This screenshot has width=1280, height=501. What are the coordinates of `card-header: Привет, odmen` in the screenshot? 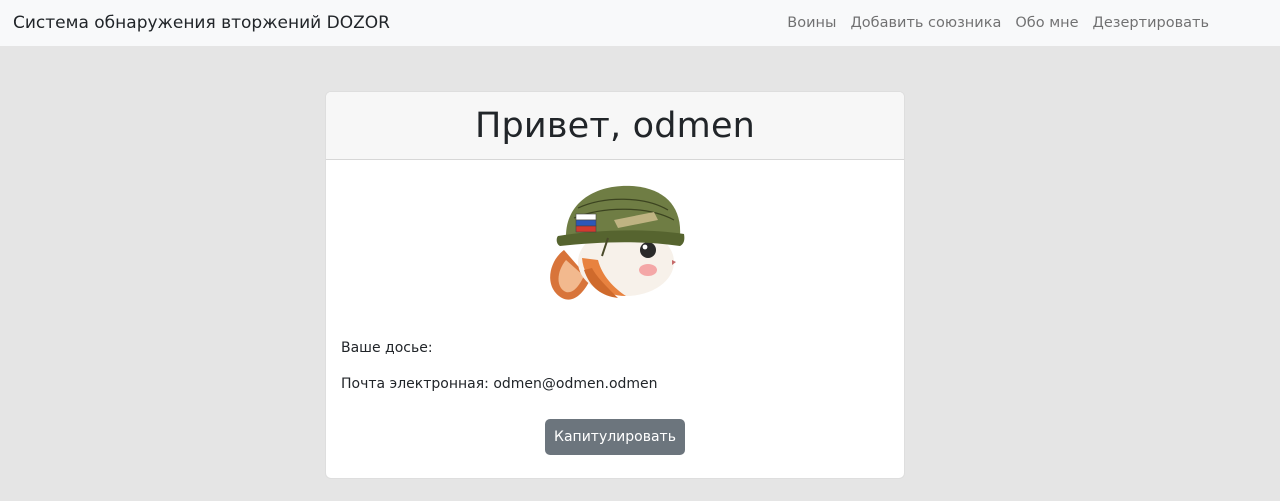 It's located at (615, 126).